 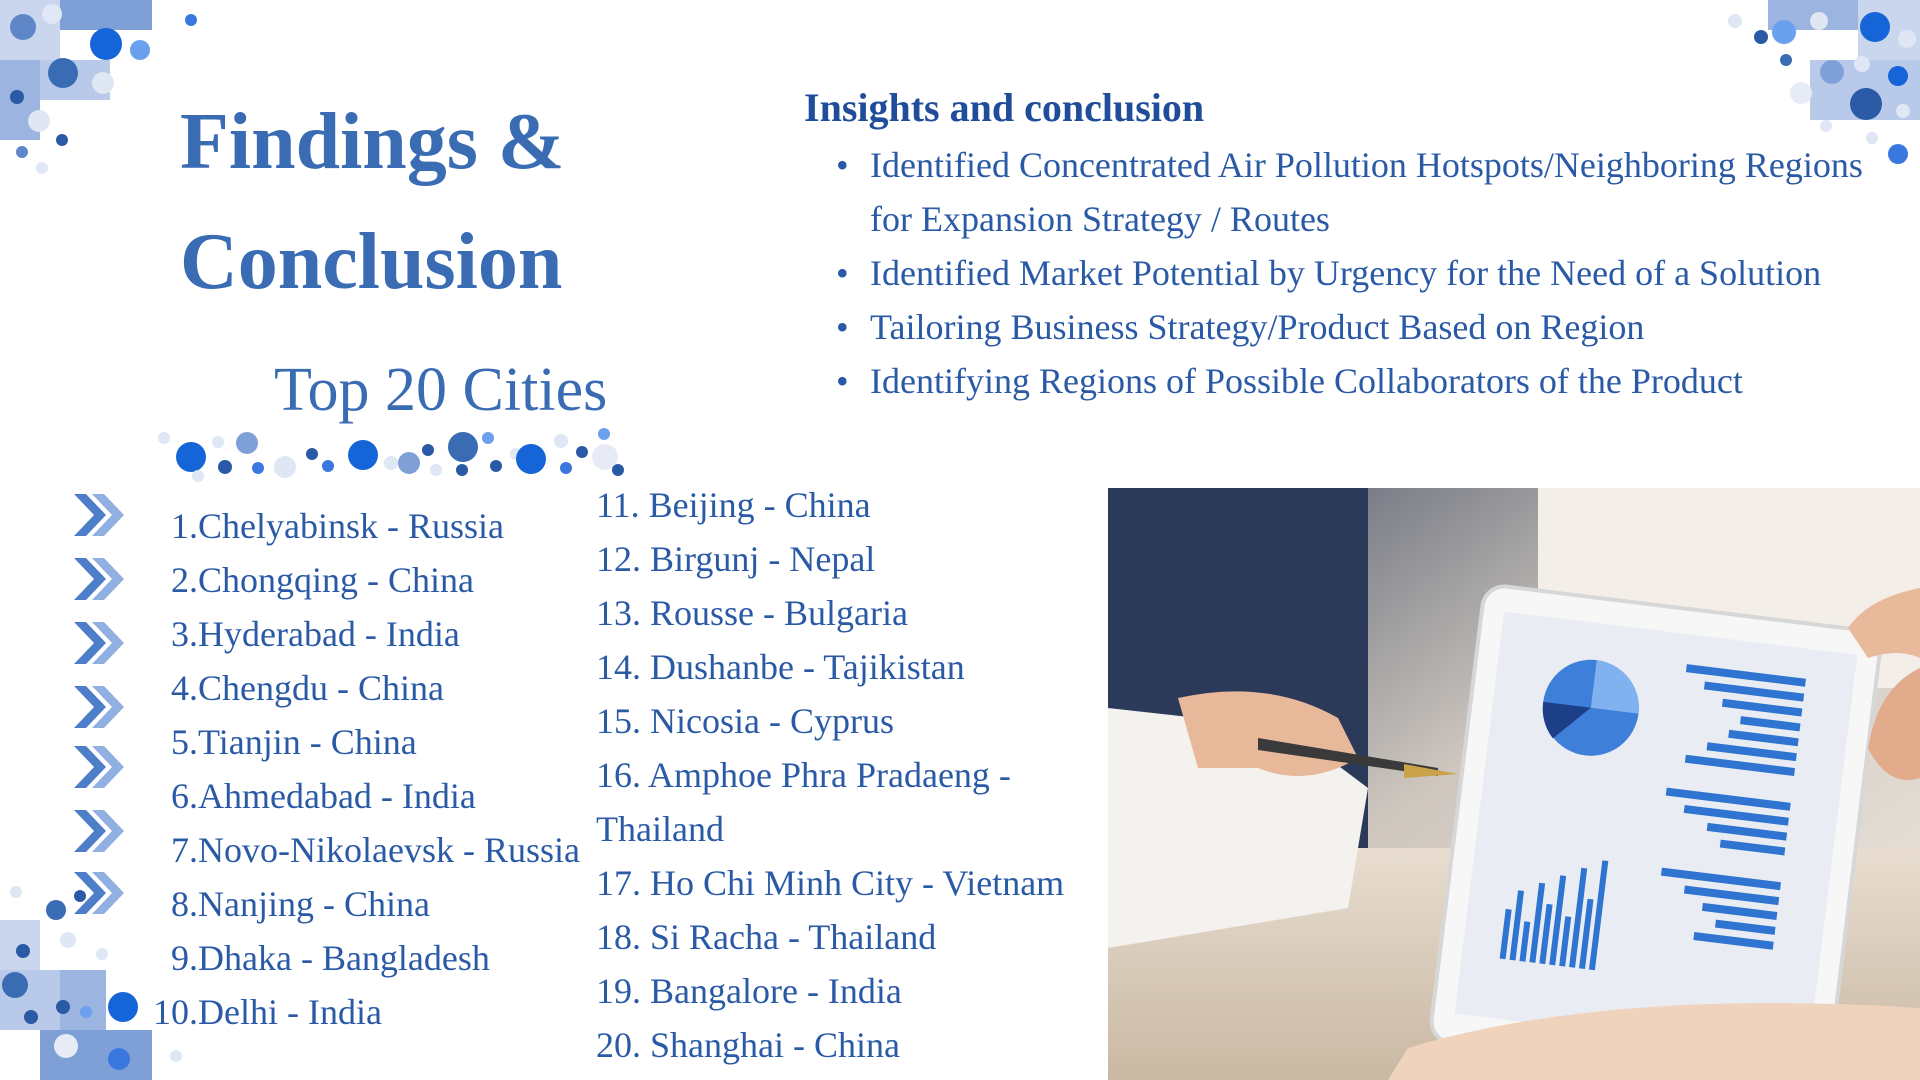 I want to click on list-item: 14. Dushanbe - Tajikistan, so click(x=780, y=667).